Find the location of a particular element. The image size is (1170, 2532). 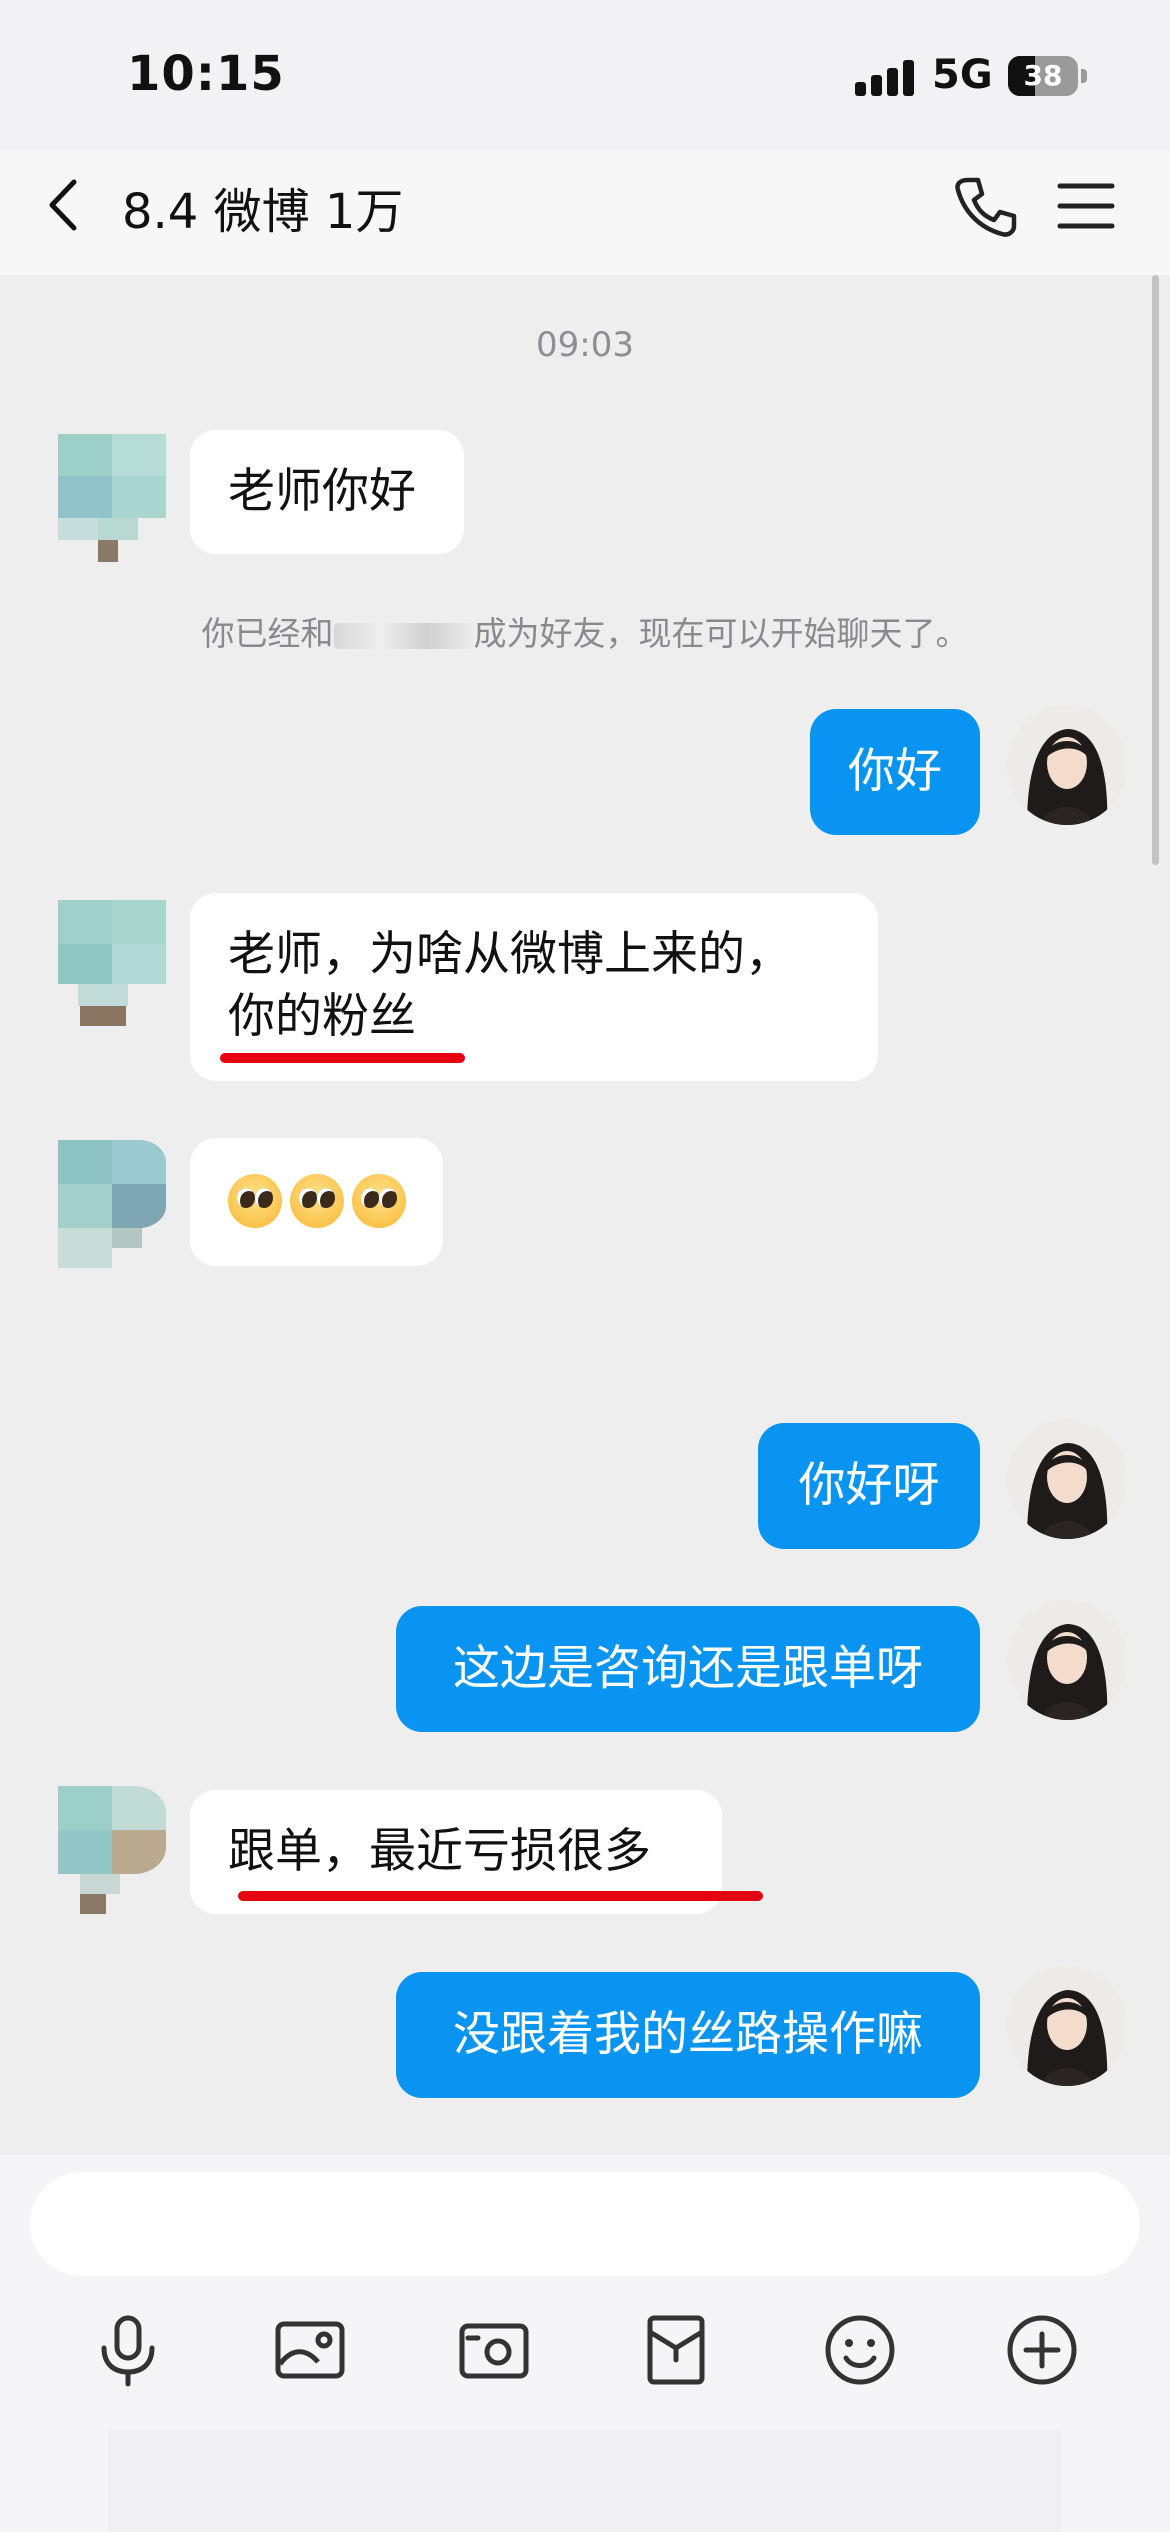

emoji-row is located at coordinates (317, 1201).